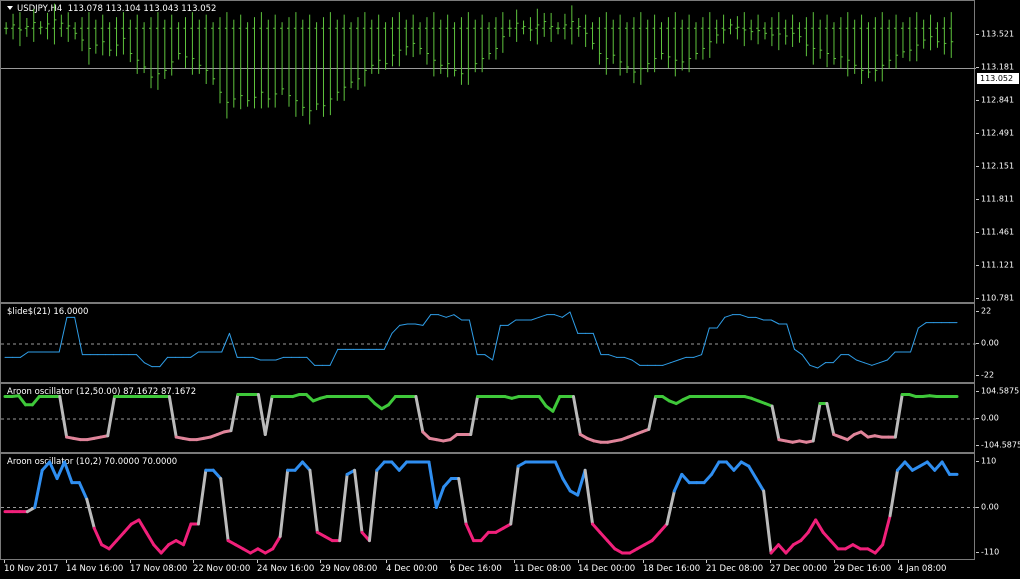  Describe the element at coordinates (998, 265) in the screenshot. I see `price-tick-label: 111.121` at that location.